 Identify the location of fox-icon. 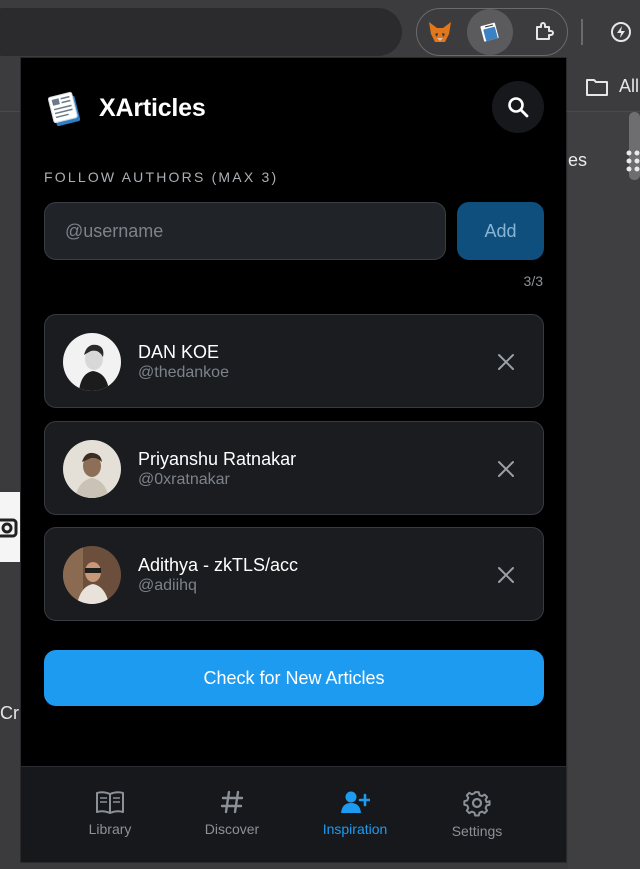
(440, 32).